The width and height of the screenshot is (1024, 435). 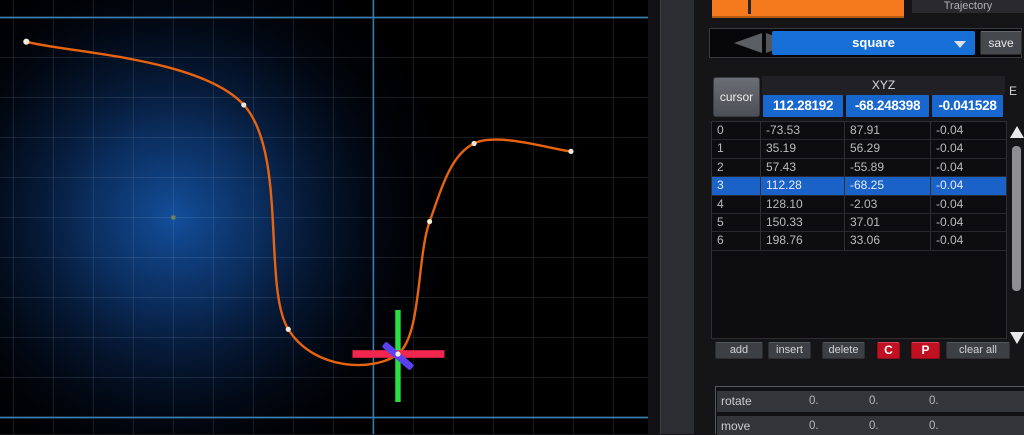 What do you see at coordinates (654, 217) in the screenshot?
I see `canvas-panel-gap` at bounding box center [654, 217].